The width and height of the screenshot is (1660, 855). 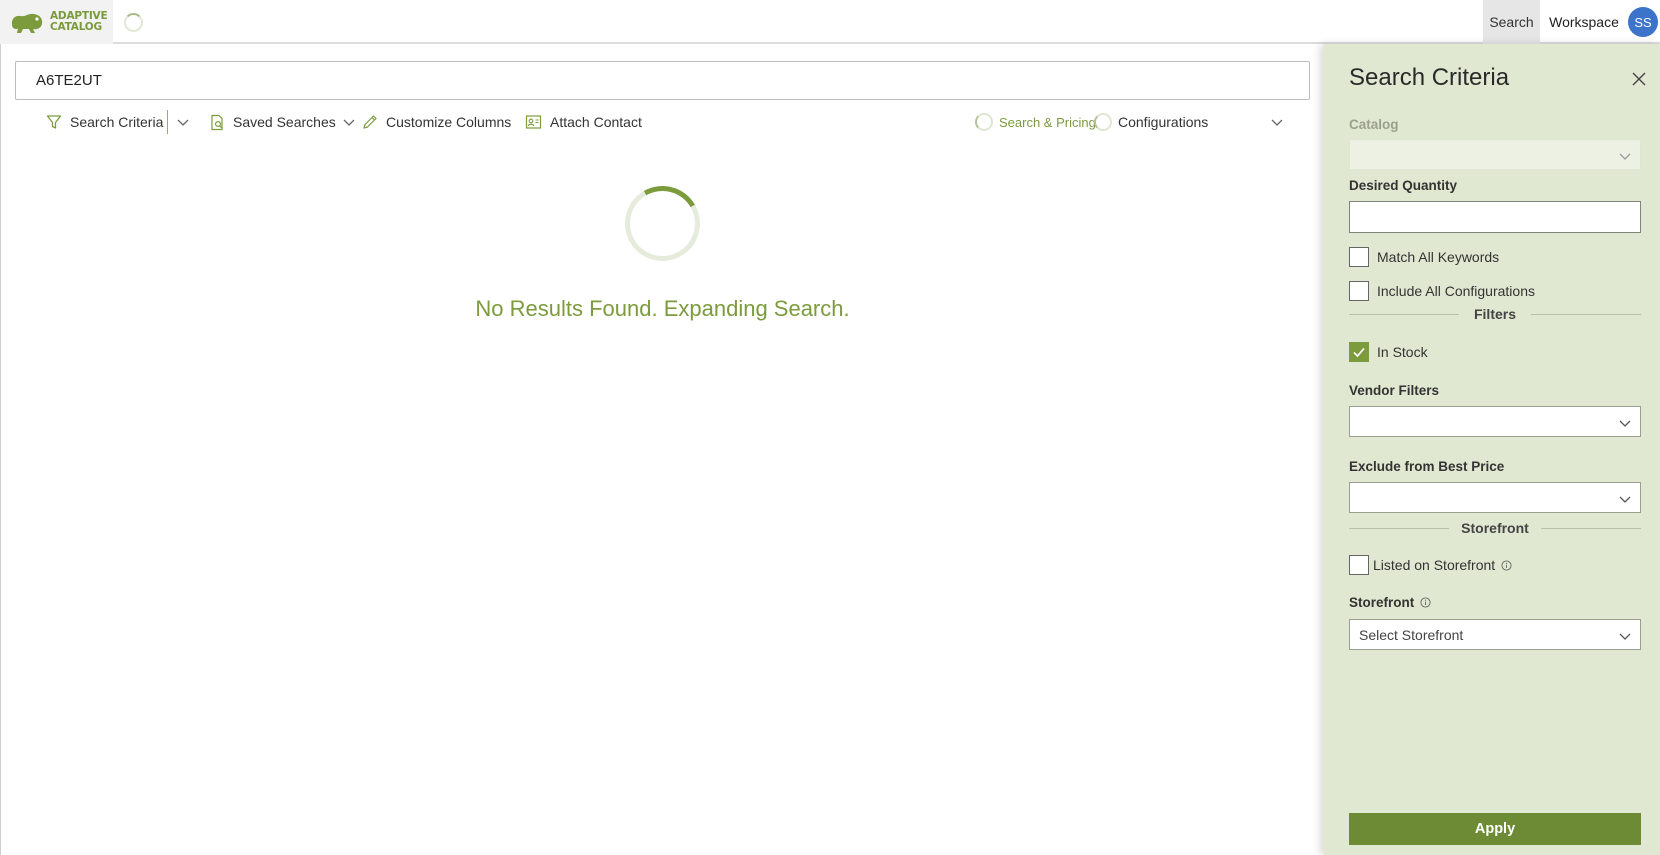 What do you see at coordinates (1456, 291) in the screenshot?
I see `include-all-configurations-label: Include All Configurations` at bounding box center [1456, 291].